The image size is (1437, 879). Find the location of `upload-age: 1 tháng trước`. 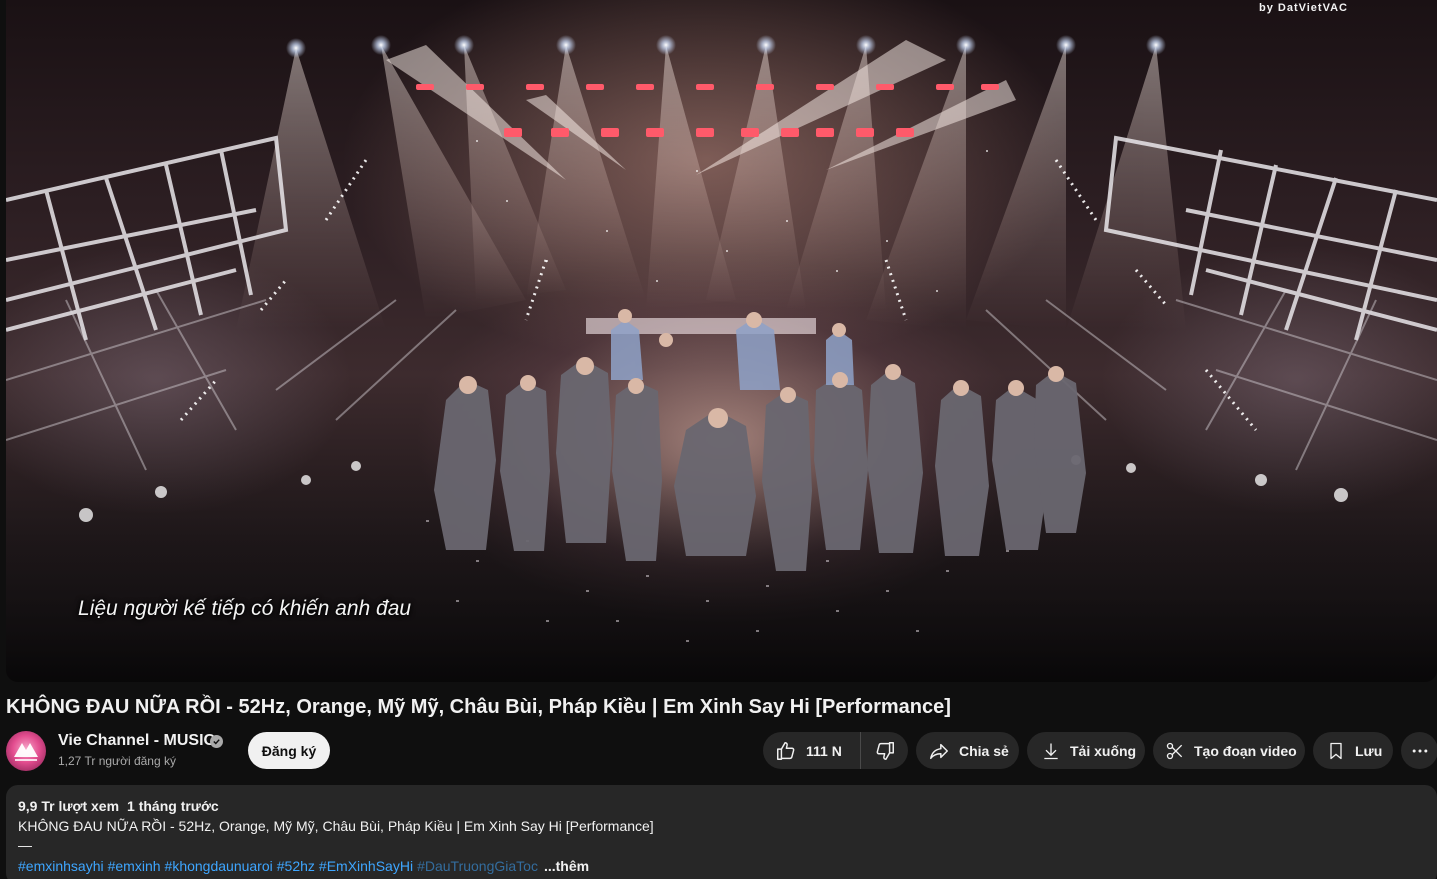

upload-age: 1 tháng trước is located at coordinates (173, 806).